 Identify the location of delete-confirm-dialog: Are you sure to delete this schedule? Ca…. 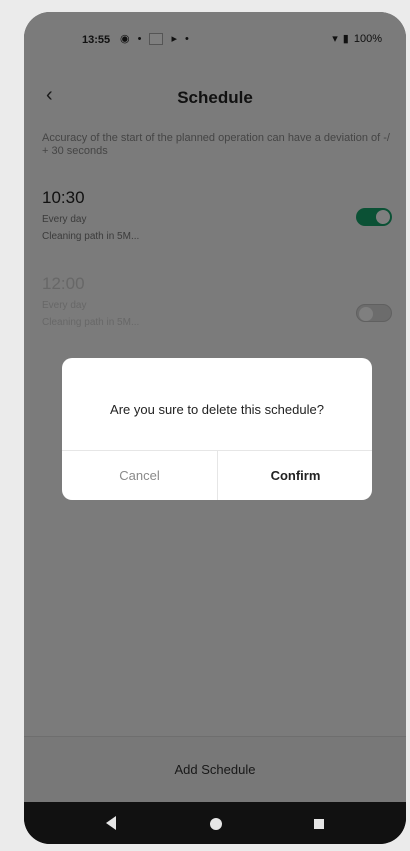
(217, 429).